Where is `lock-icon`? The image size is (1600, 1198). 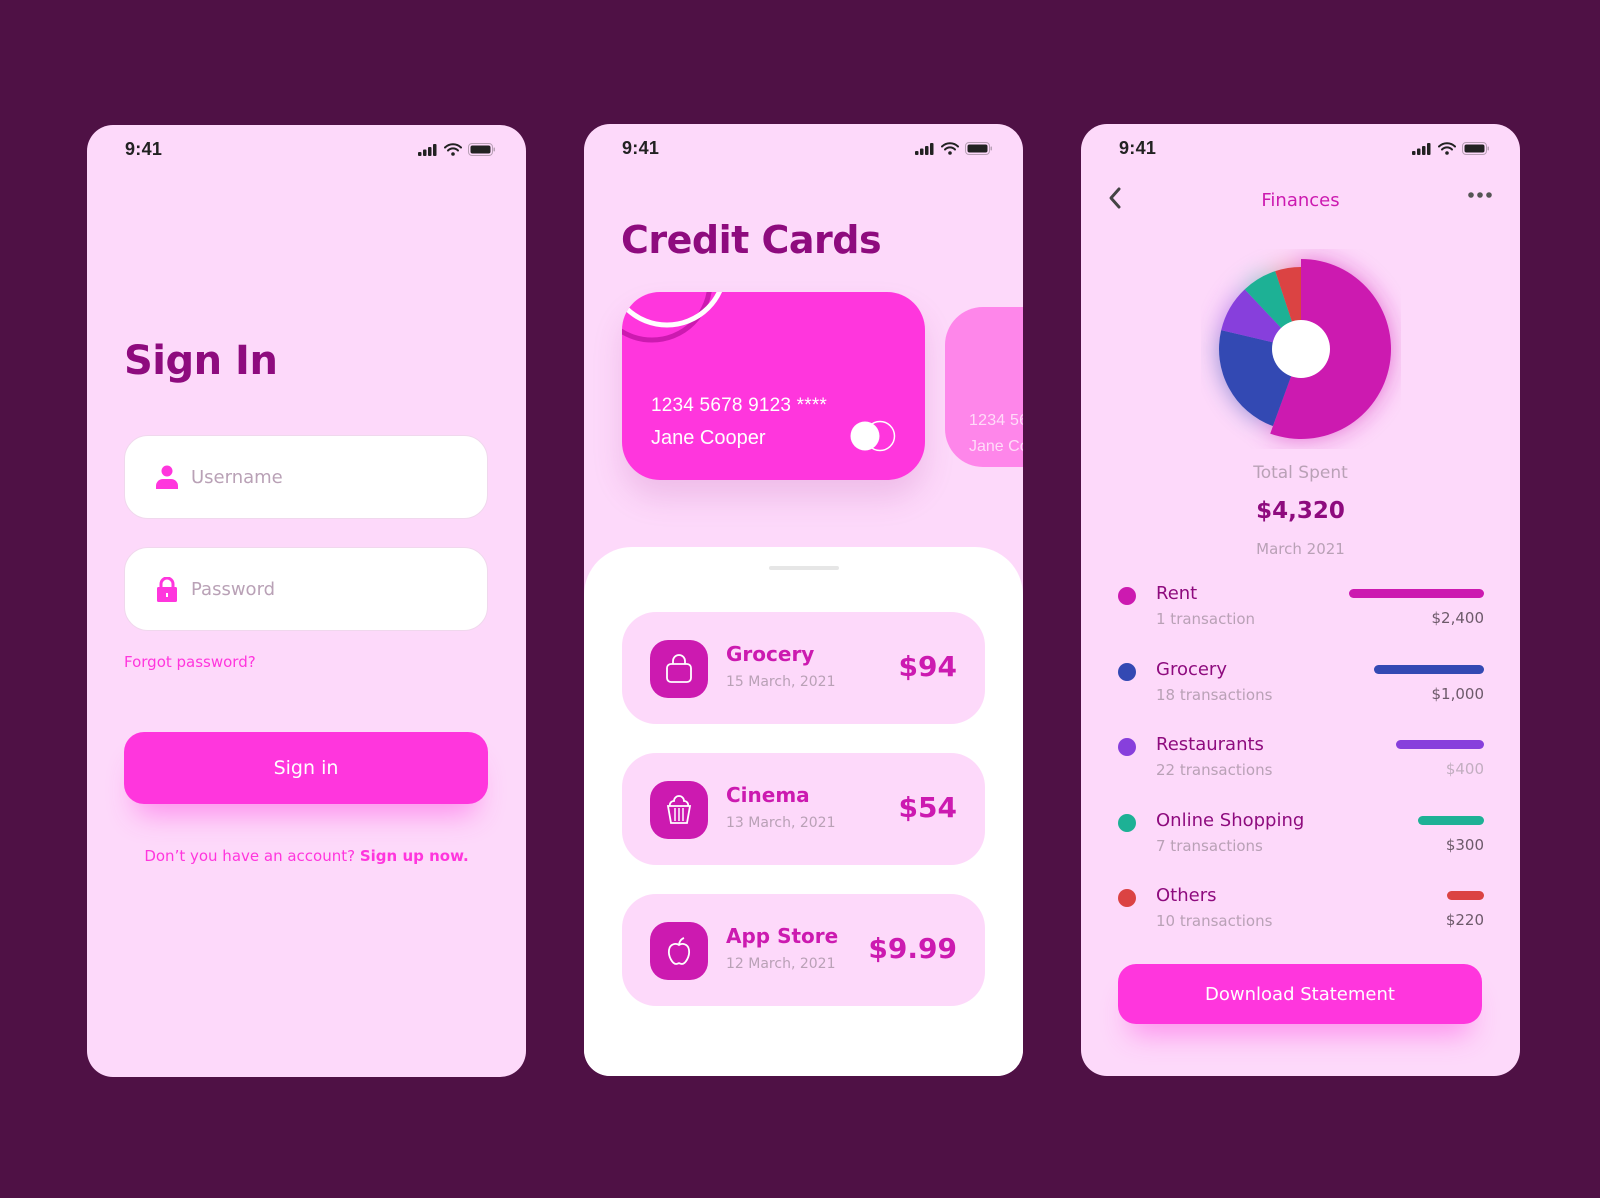 lock-icon is located at coordinates (167, 589).